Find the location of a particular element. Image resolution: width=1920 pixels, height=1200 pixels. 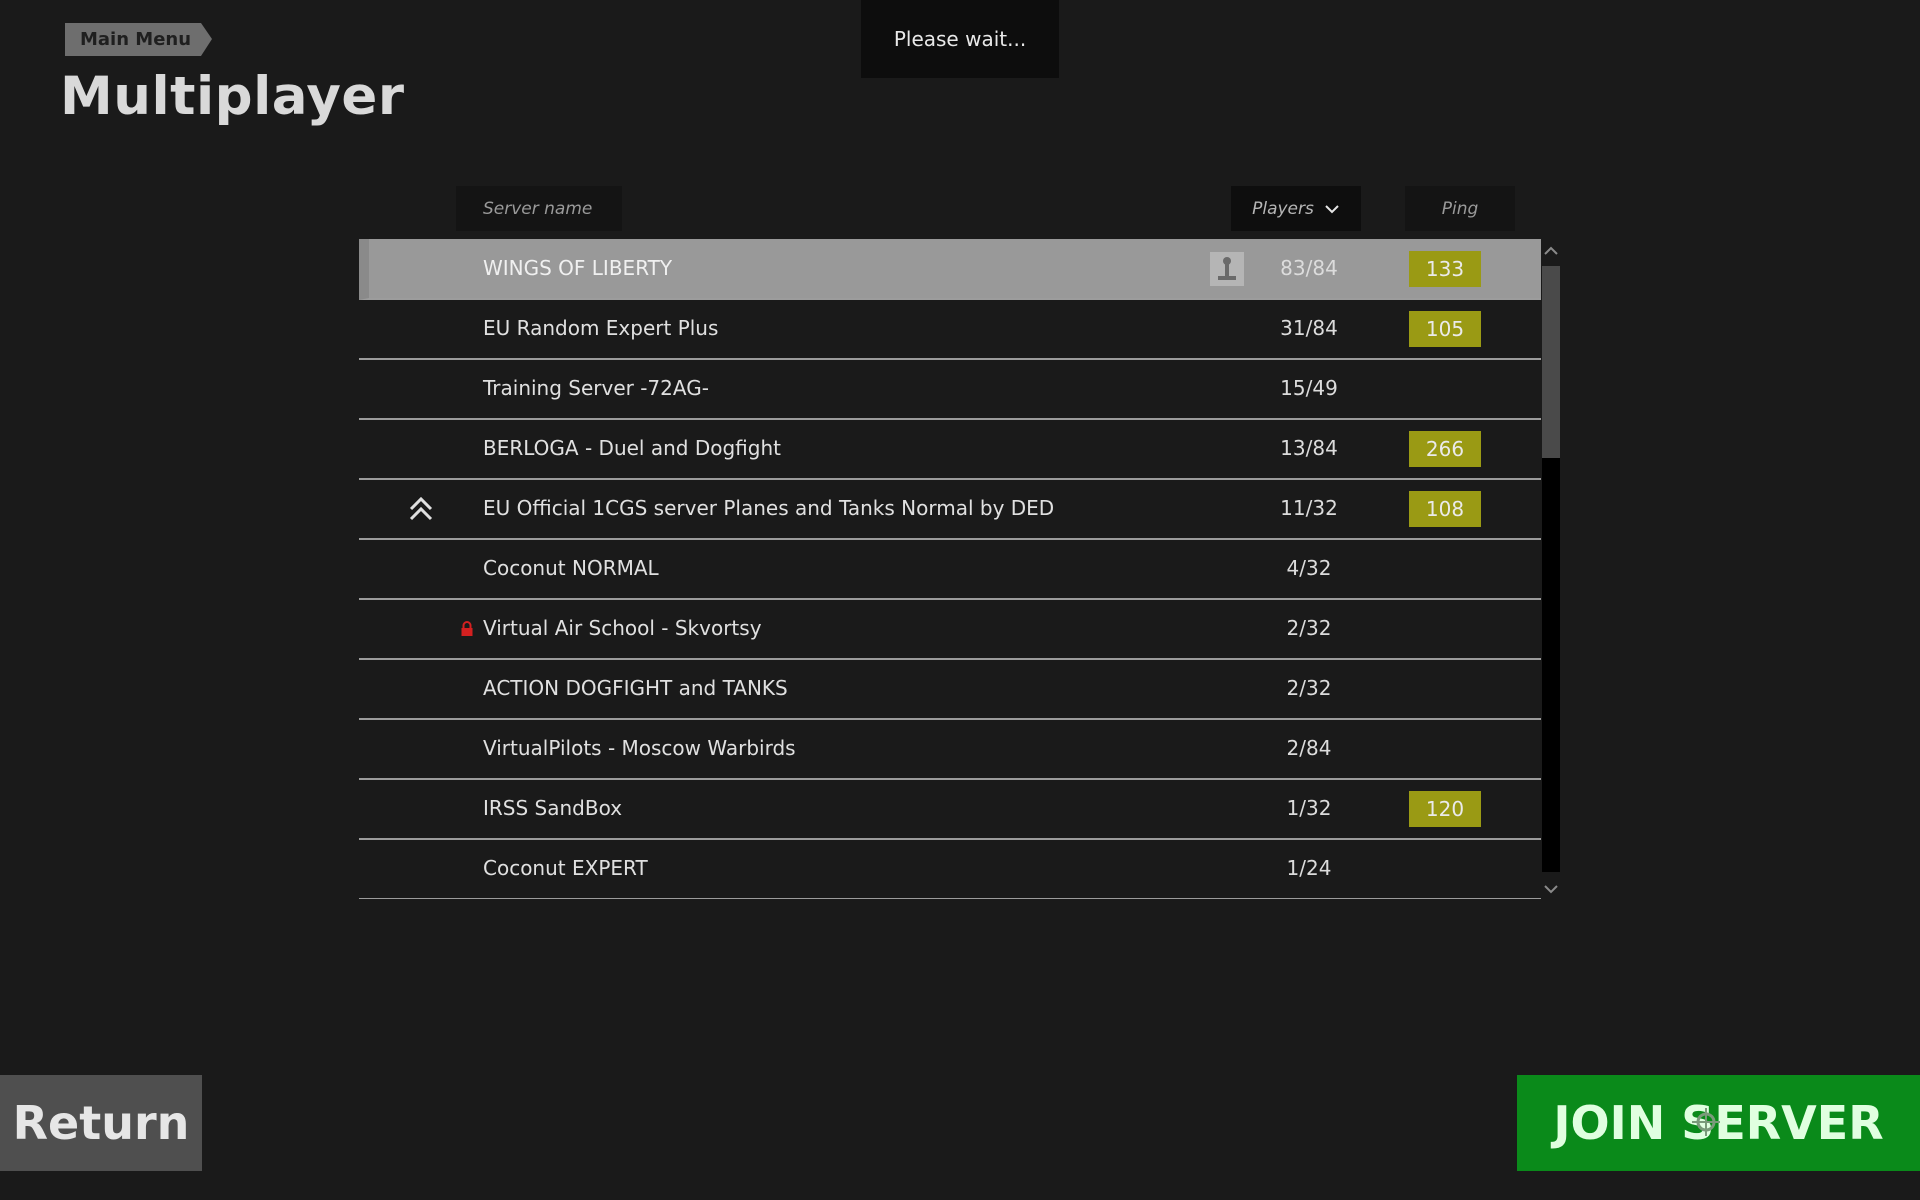

server-name: Training Server -72AG- is located at coordinates (596, 388).